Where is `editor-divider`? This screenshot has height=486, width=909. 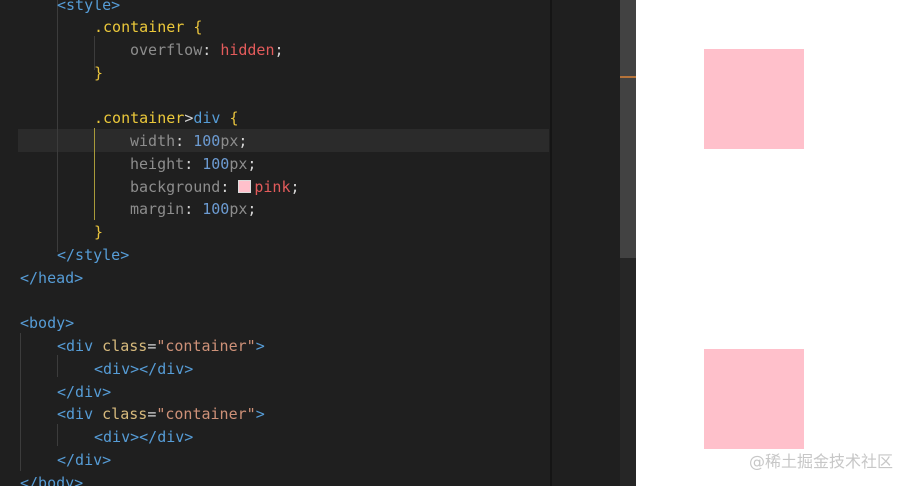 editor-divider is located at coordinates (551, 243).